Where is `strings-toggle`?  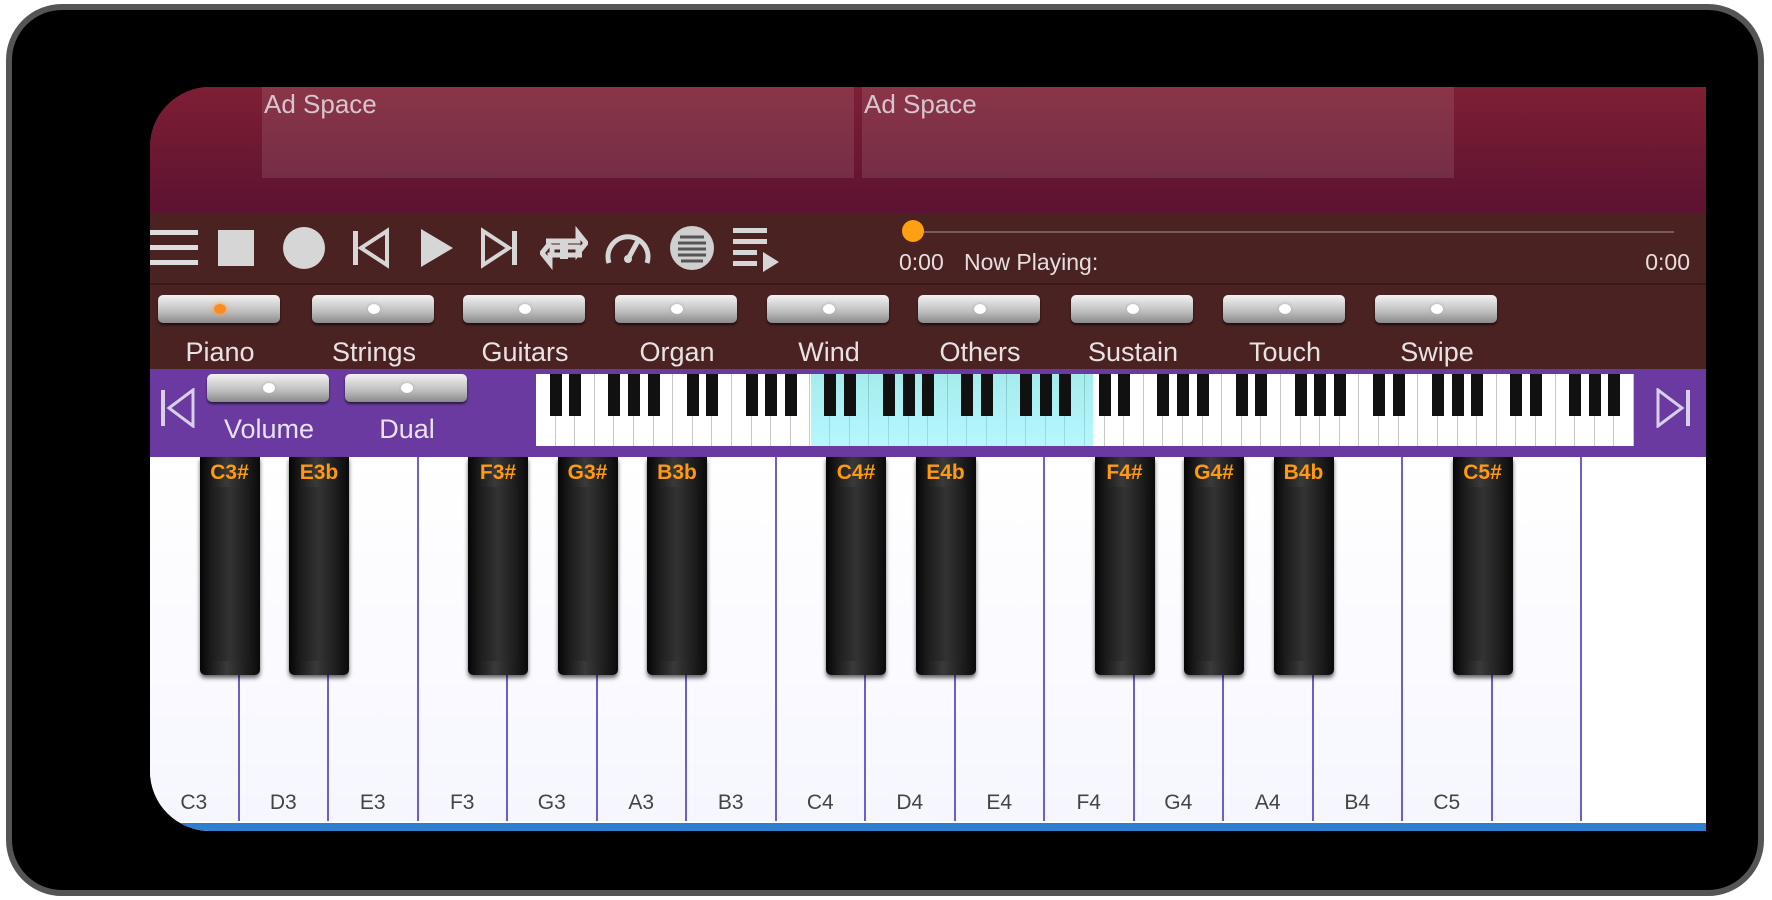
strings-toggle is located at coordinates (373, 309).